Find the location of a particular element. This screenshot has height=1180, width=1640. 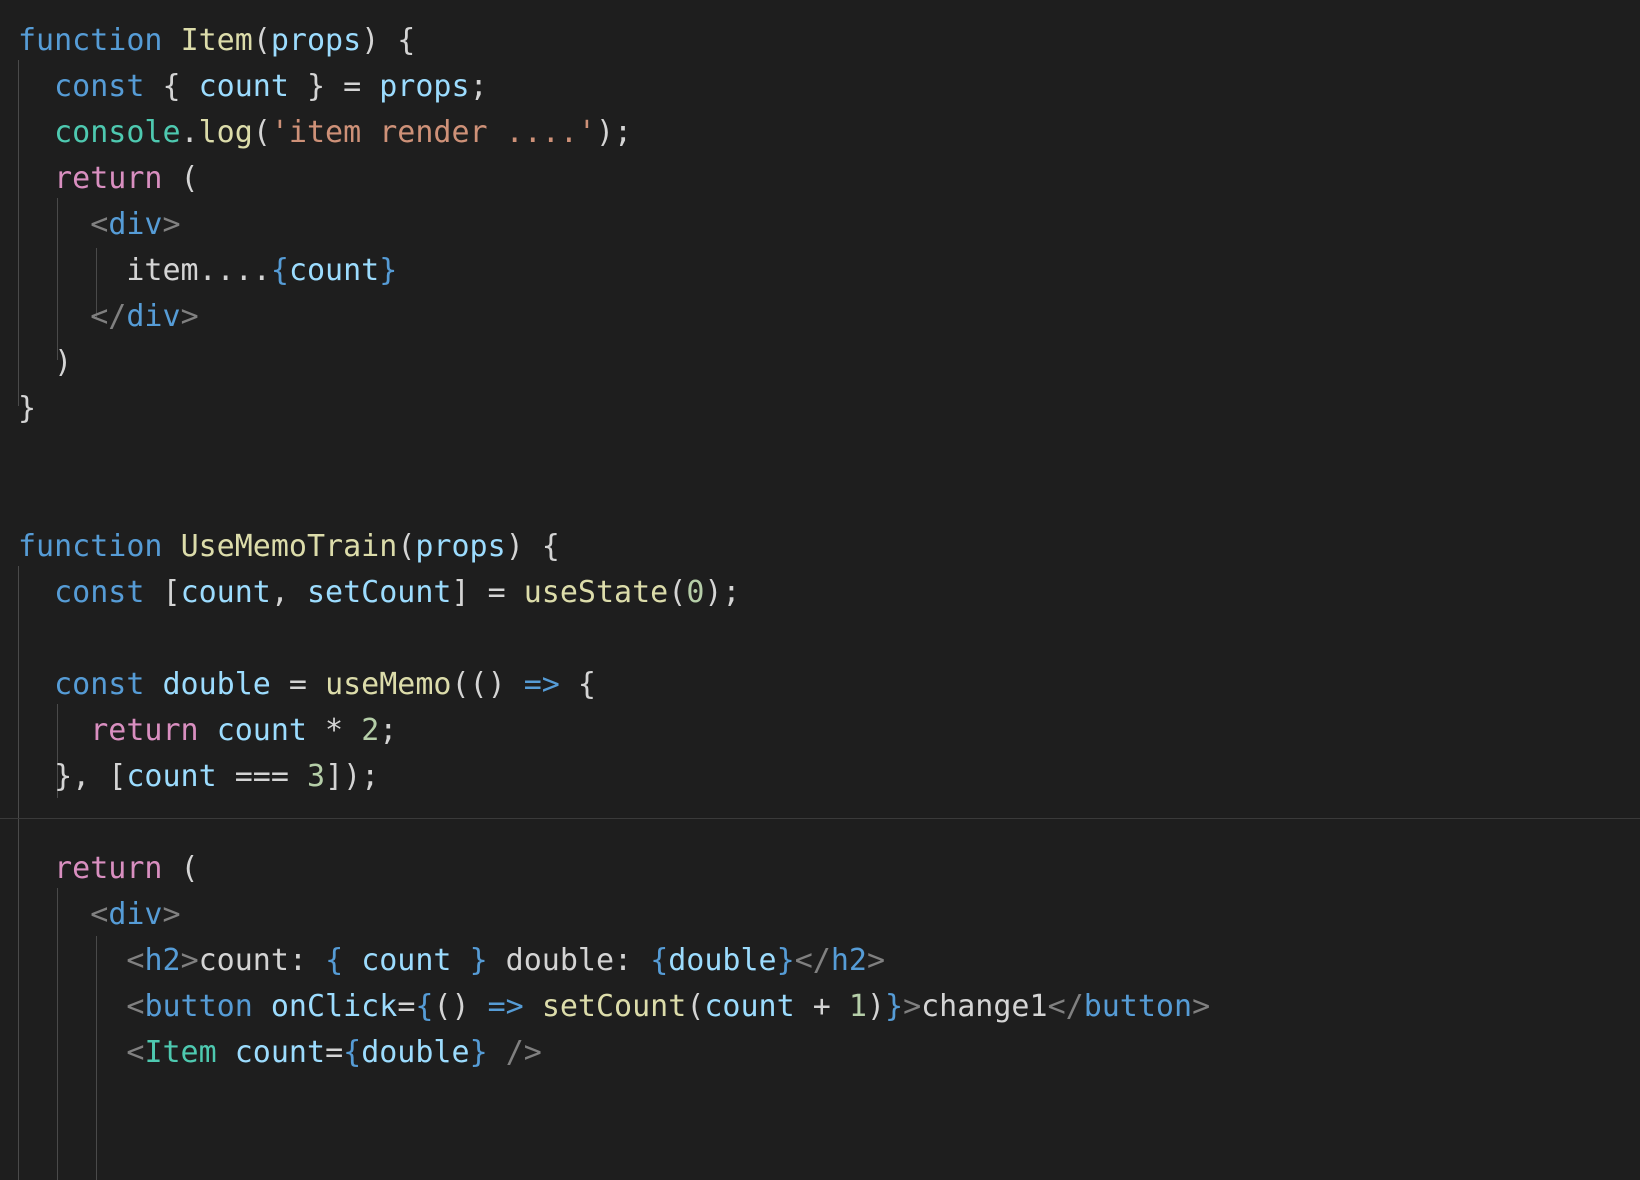

code-line: }, [count === 3]); is located at coordinates (820, 777).